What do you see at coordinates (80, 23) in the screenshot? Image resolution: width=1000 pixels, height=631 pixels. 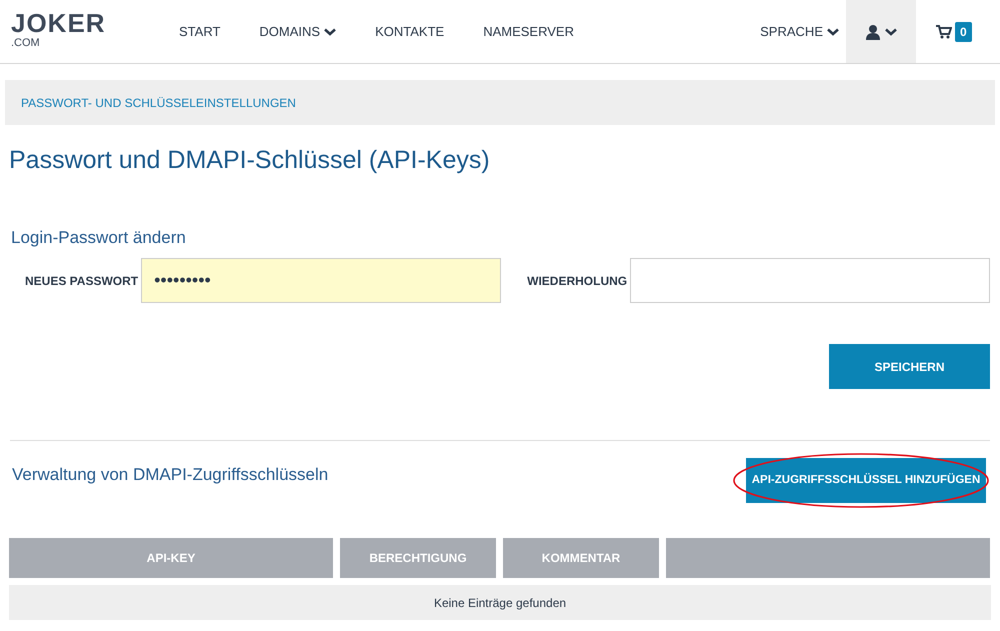 I see `logo-wordmark: JOKER` at bounding box center [80, 23].